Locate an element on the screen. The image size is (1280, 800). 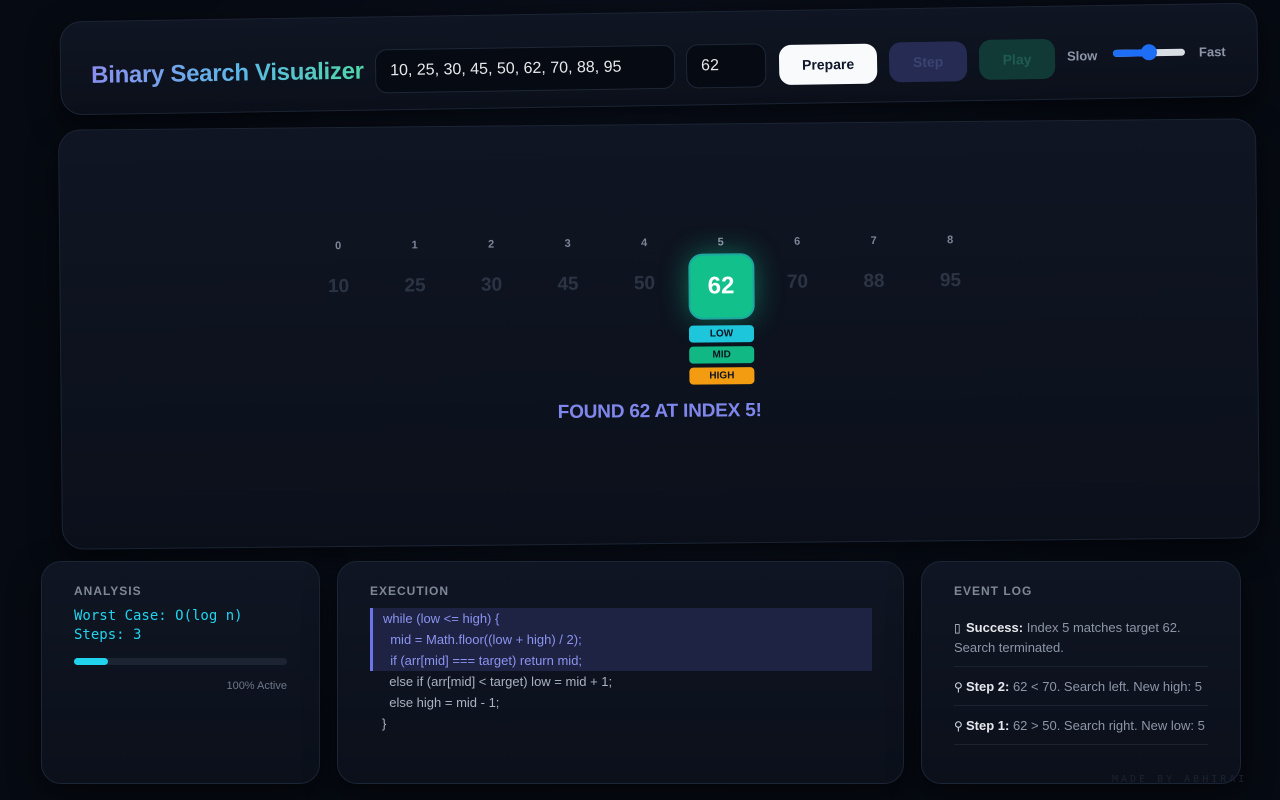
code-line: while (low <= high) { is located at coordinates (621, 618).